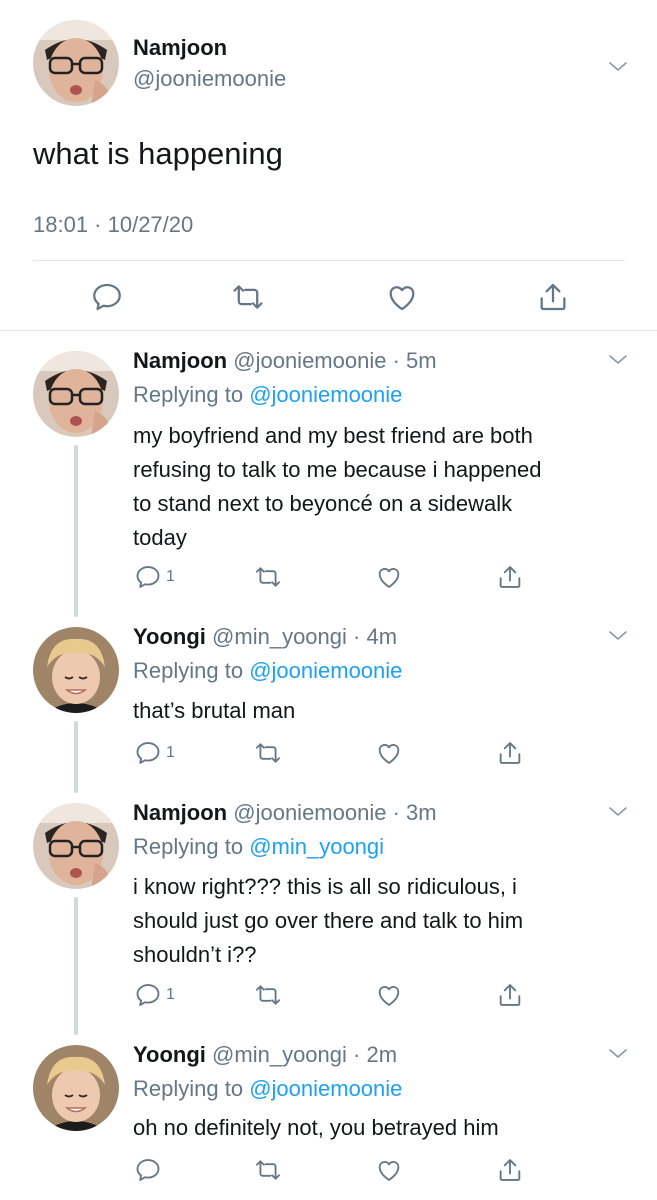  What do you see at coordinates (414, 812) in the screenshot?
I see `reply-time: · 3m` at bounding box center [414, 812].